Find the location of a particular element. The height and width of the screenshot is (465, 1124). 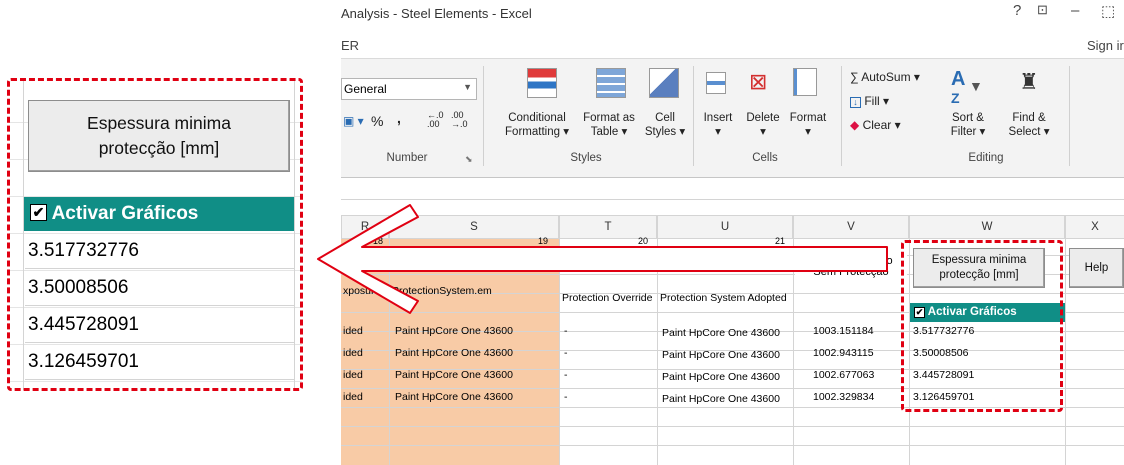

minimize-icon: – is located at coordinates (1075, 10).